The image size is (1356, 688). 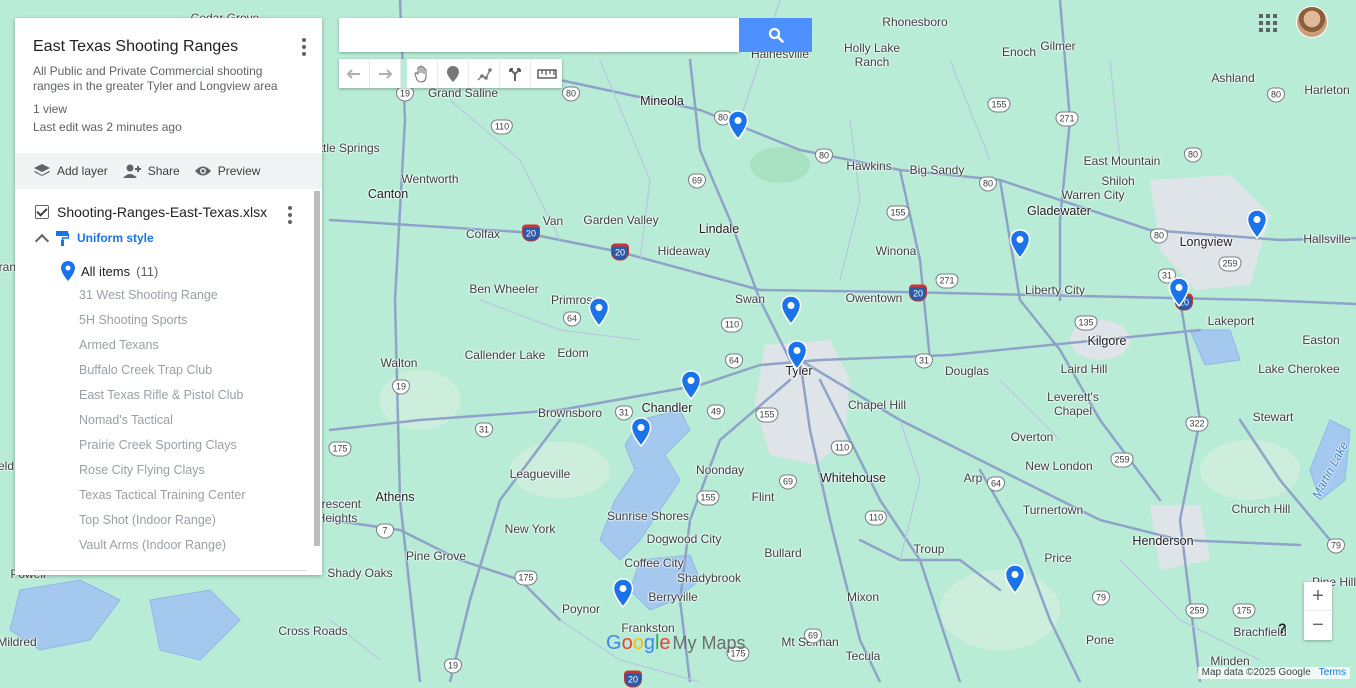 I want to click on place-label: New York, so click(x=530, y=529).